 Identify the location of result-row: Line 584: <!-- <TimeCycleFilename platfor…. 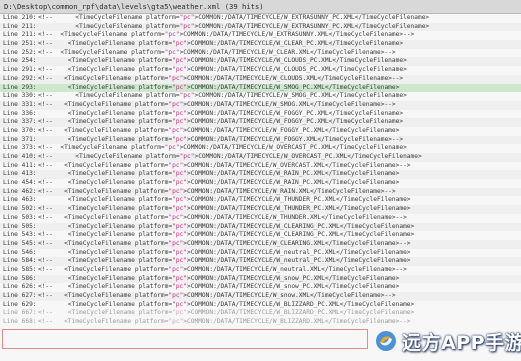
(260, 261).